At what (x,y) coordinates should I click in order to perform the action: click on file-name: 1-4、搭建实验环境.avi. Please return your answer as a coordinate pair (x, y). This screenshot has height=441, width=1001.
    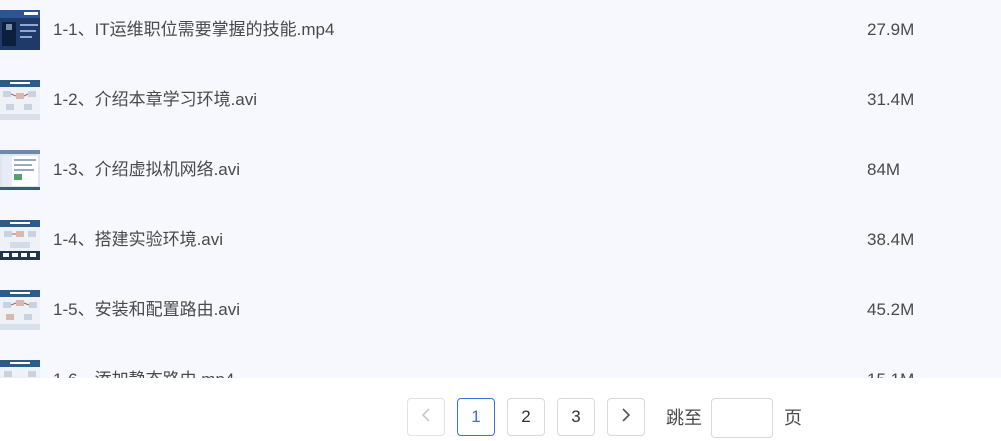
    Looking at the image, I should click on (138, 240).